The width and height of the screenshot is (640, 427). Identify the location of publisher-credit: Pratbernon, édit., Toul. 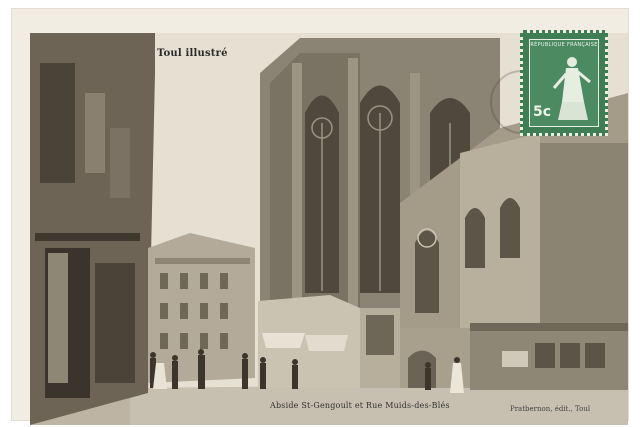
(550, 409).